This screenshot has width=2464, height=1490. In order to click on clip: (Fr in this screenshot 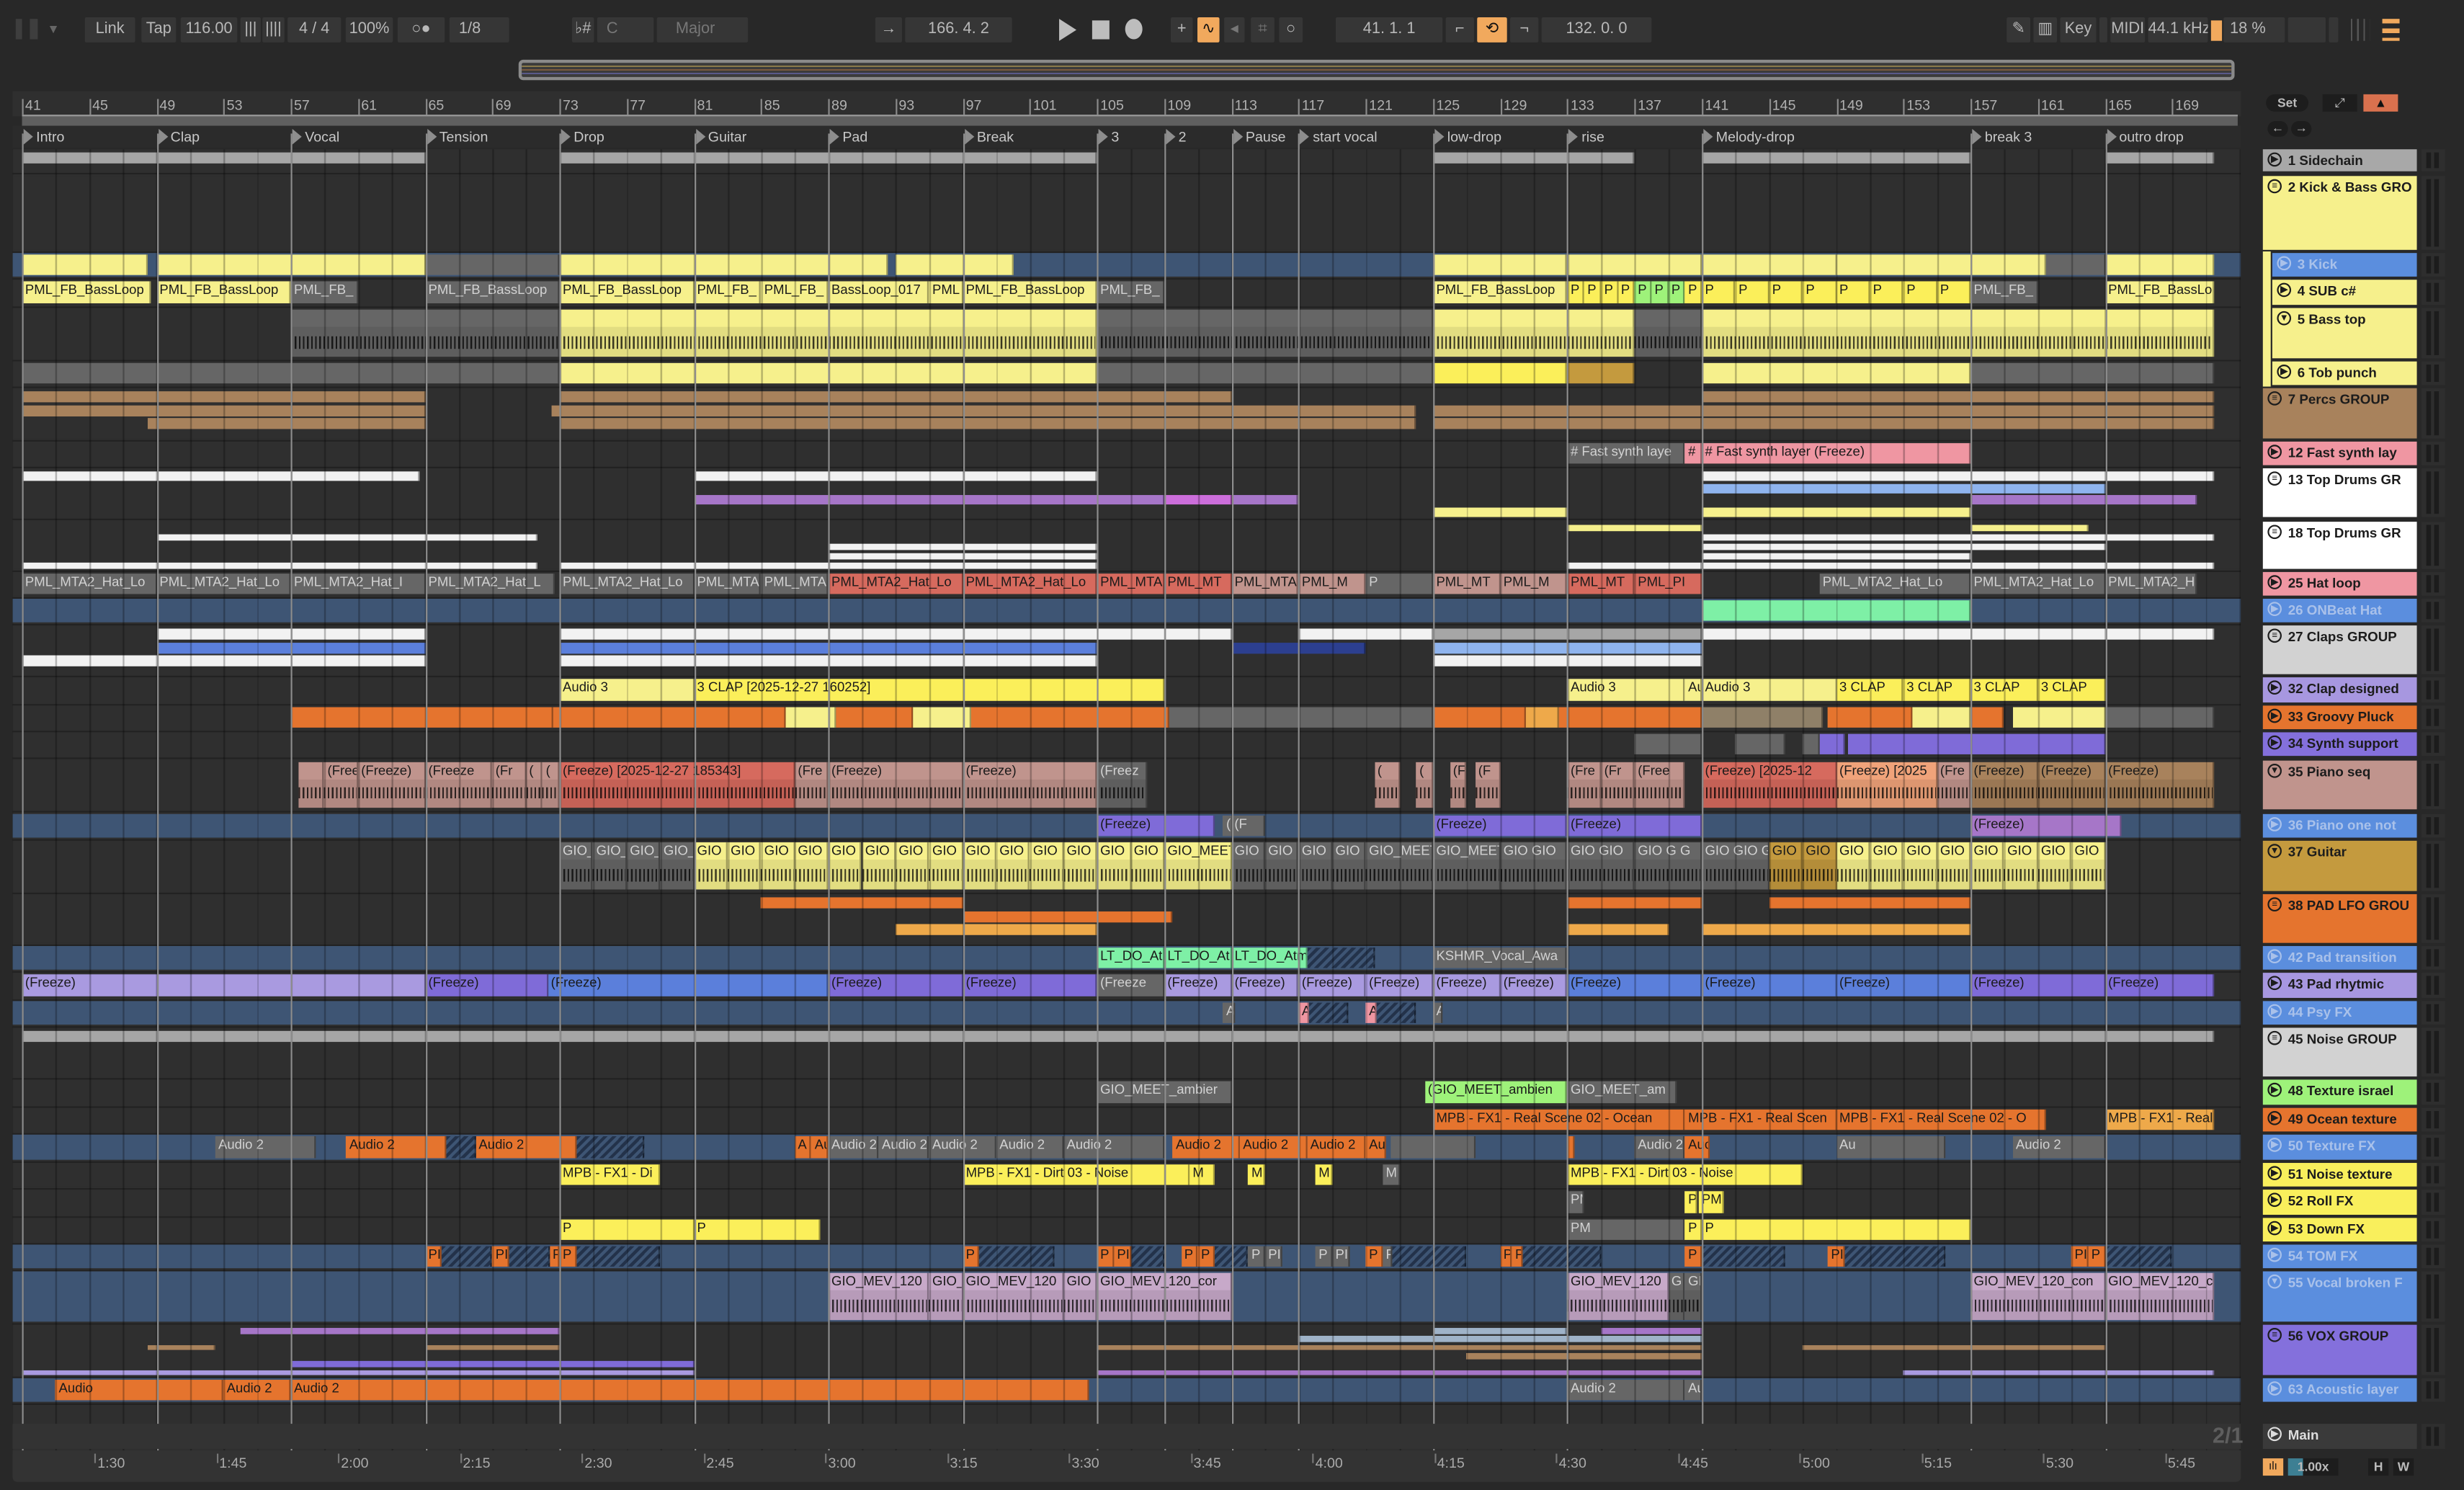, I will do `click(509, 785)`.